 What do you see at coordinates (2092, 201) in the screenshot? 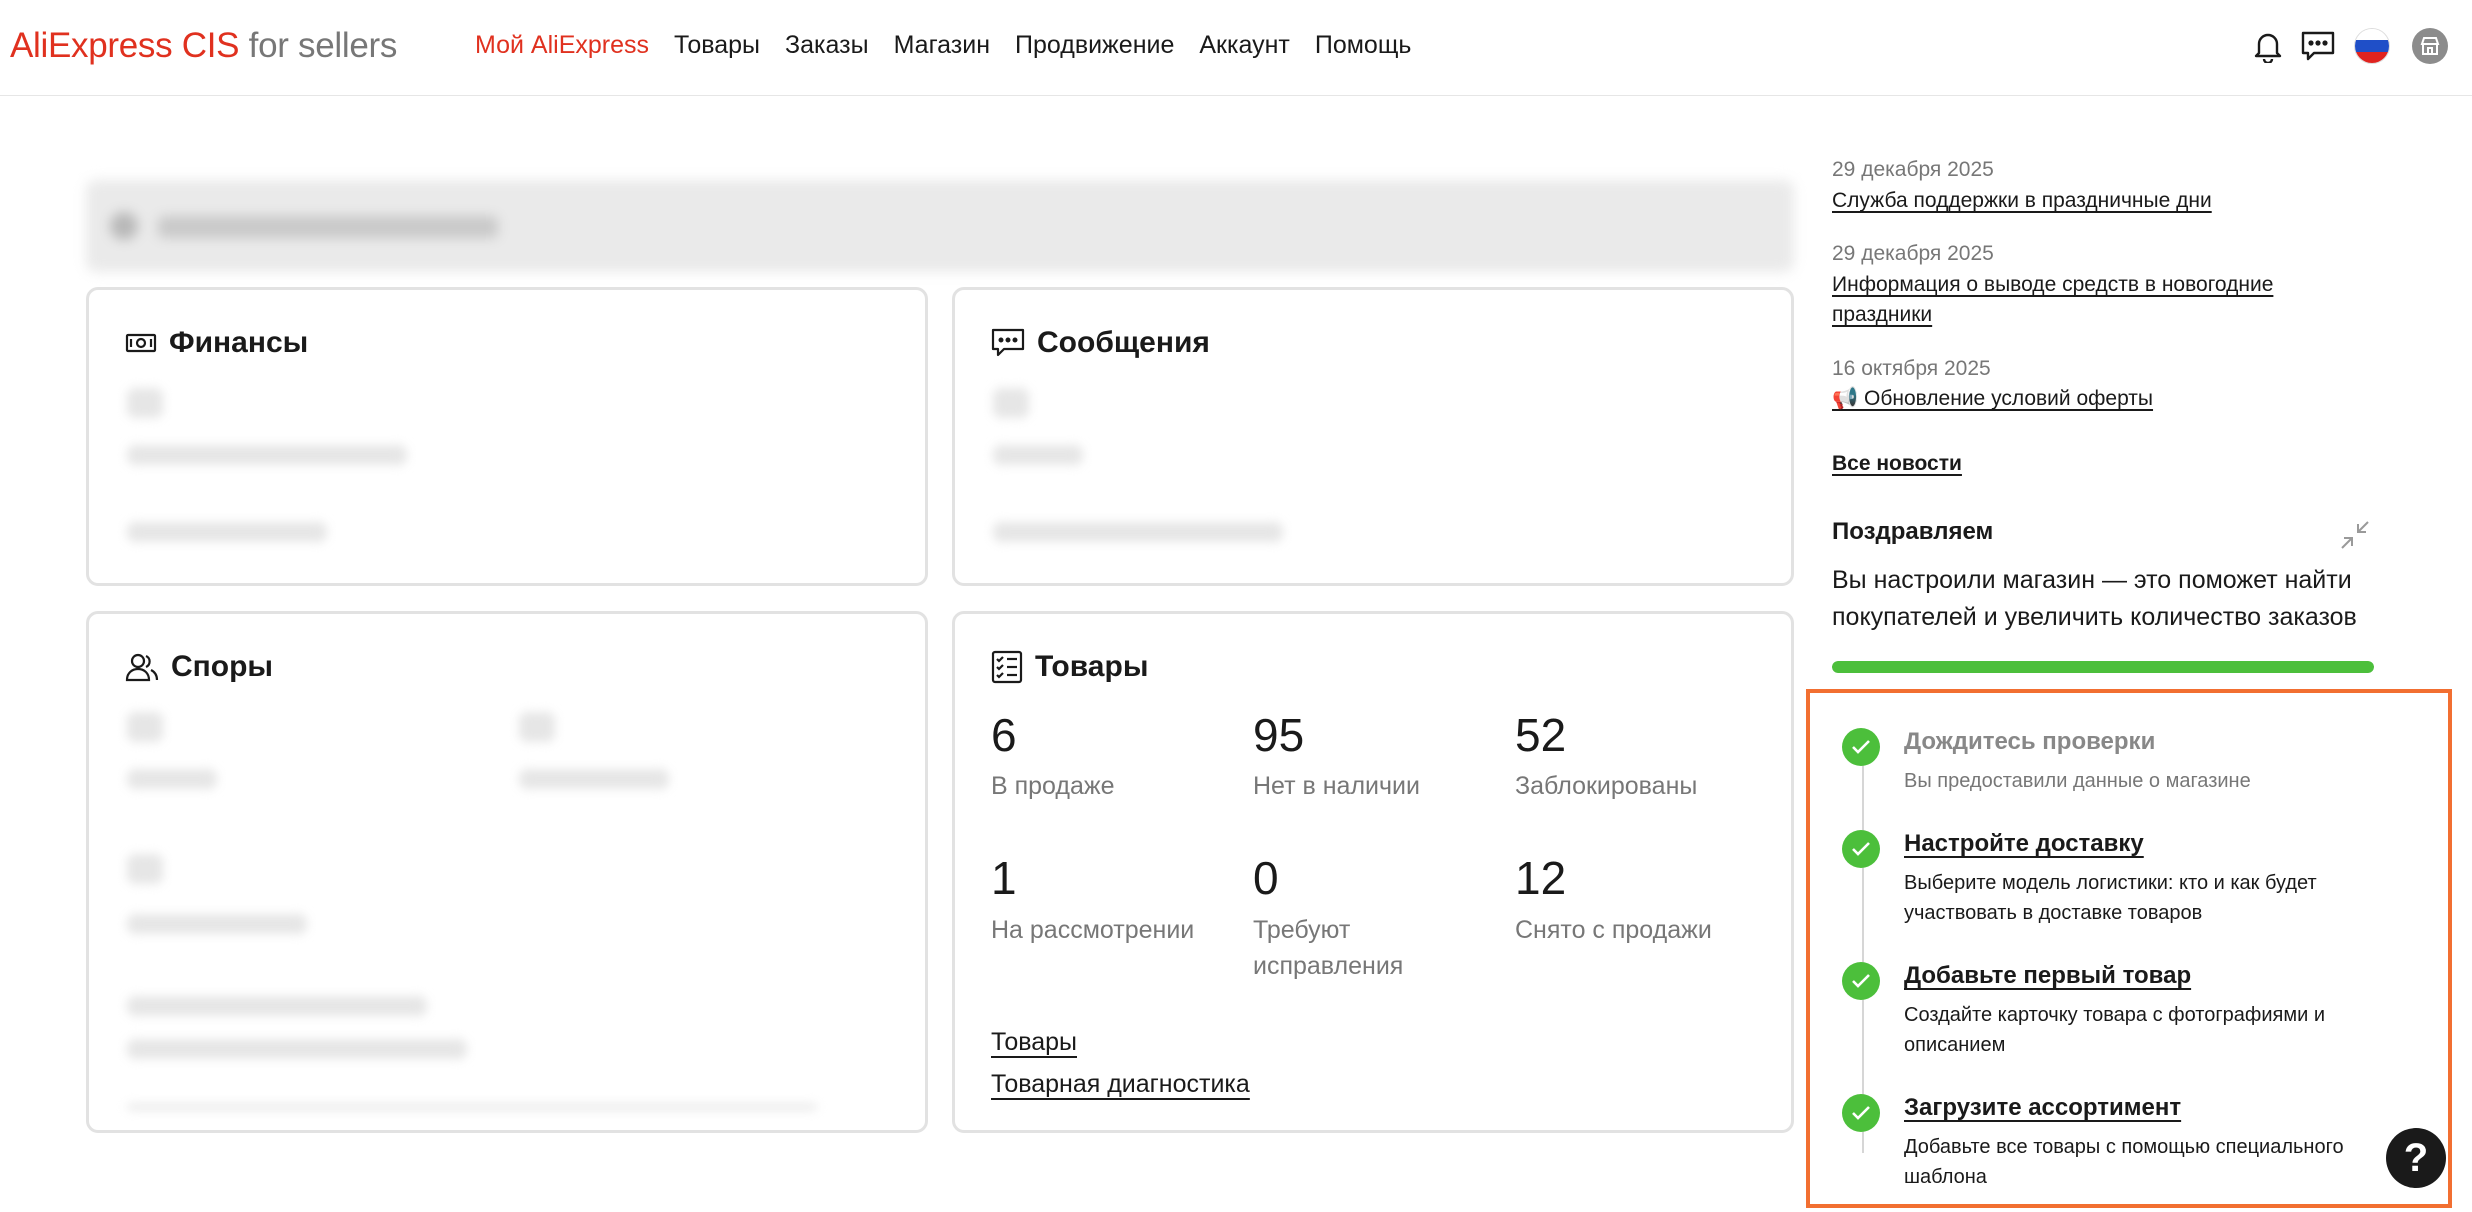
I see `news-link-1: Служба поддержки в праздничные дни` at bounding box center [2092, 201].